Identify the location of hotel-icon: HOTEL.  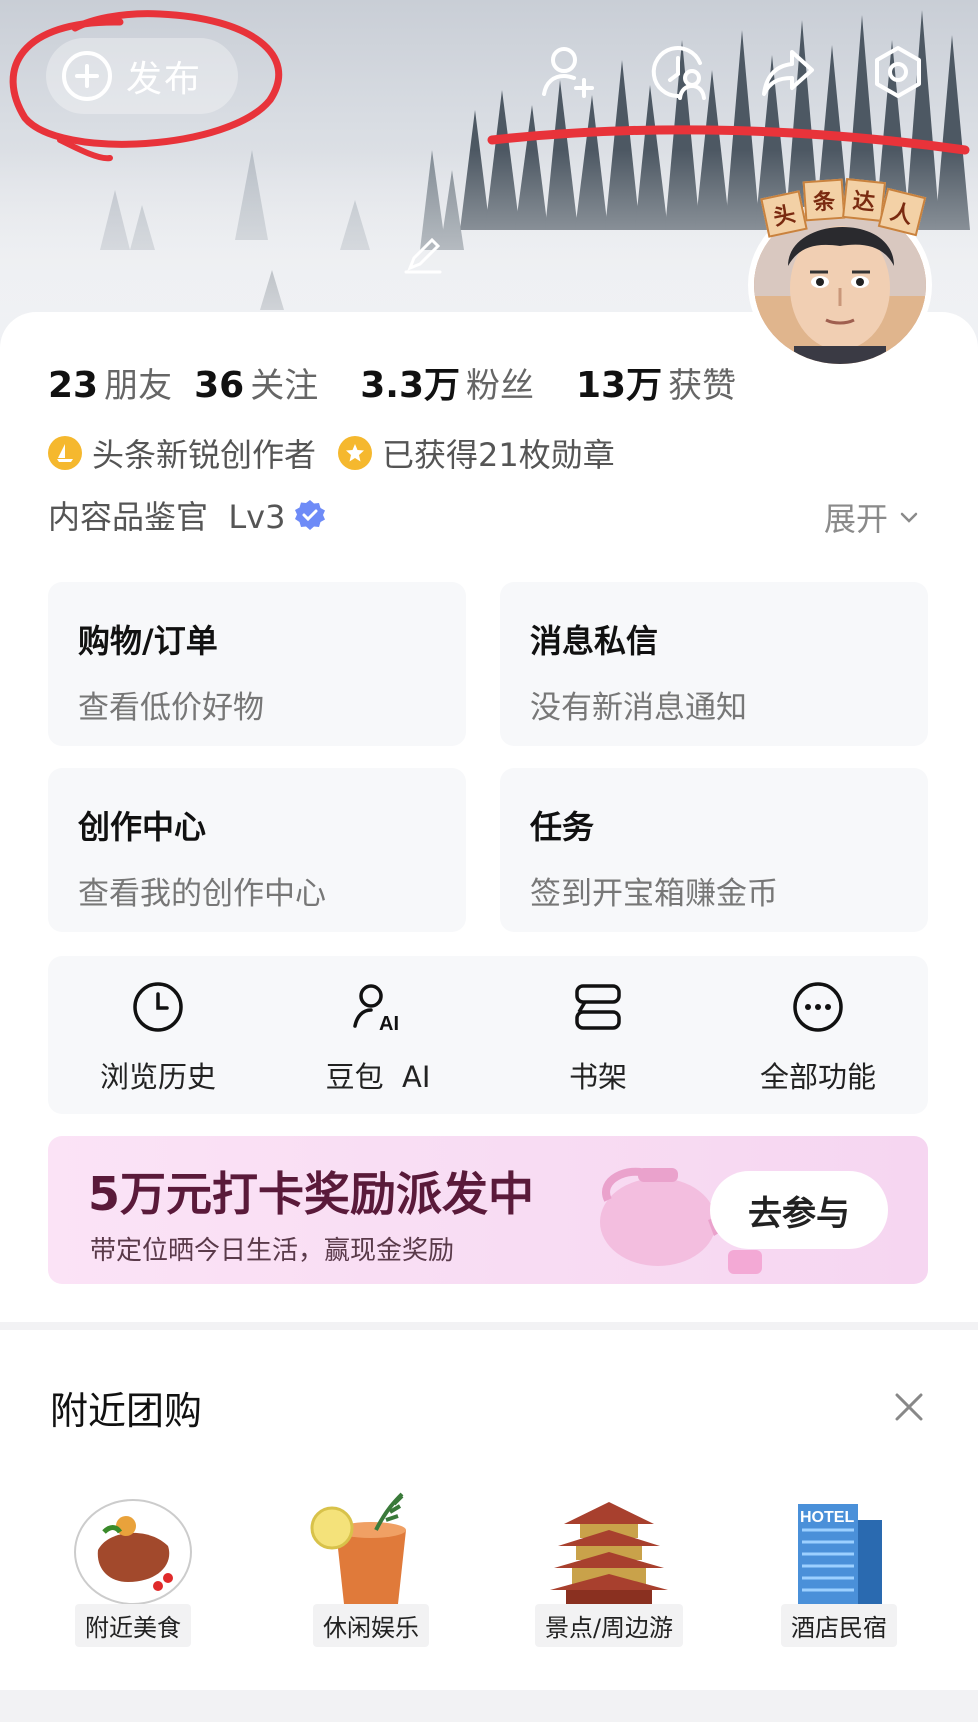
(840, 1556).